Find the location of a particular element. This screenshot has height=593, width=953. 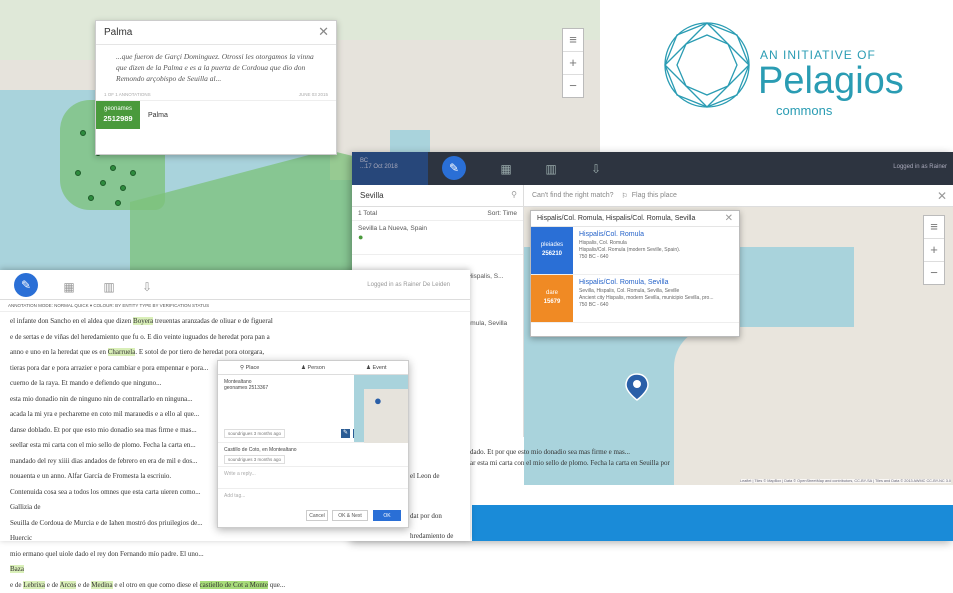

comment-text: Castillo de Coto, en Montealtano is located at coordinates (313, 450).